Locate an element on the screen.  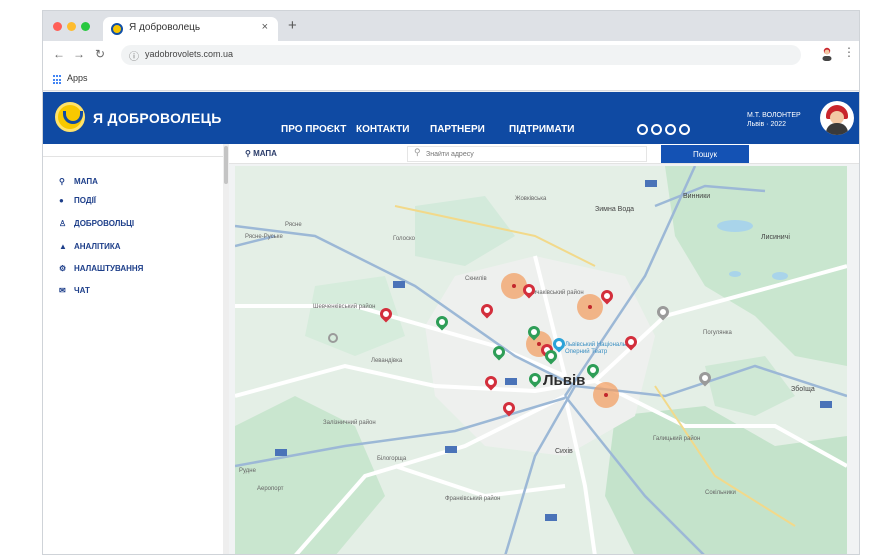
location-icon: ● is located at coordinates (61, 200).